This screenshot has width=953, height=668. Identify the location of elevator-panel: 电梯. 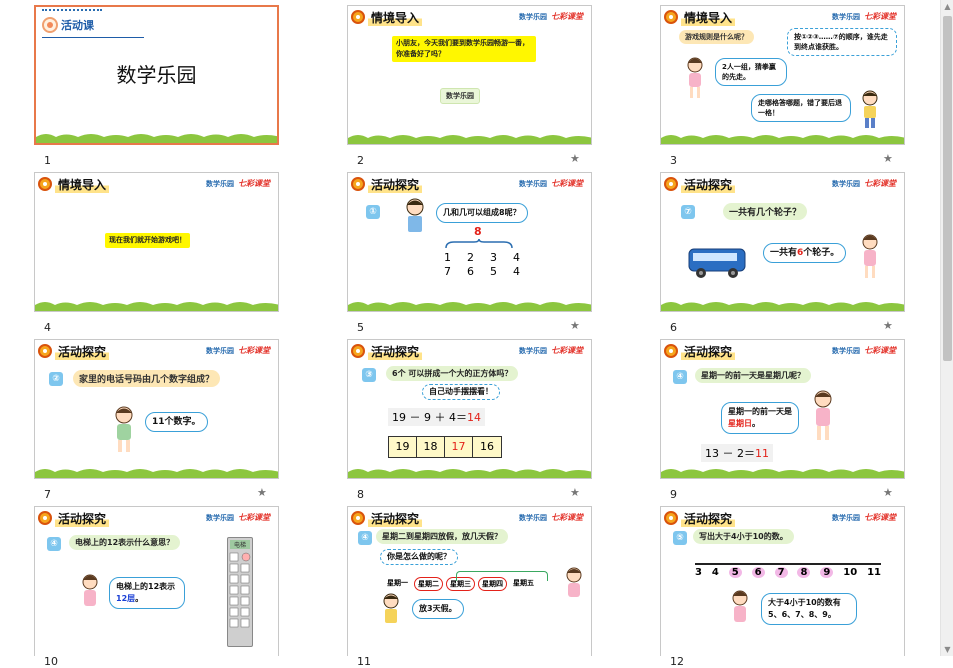
(240, 592).